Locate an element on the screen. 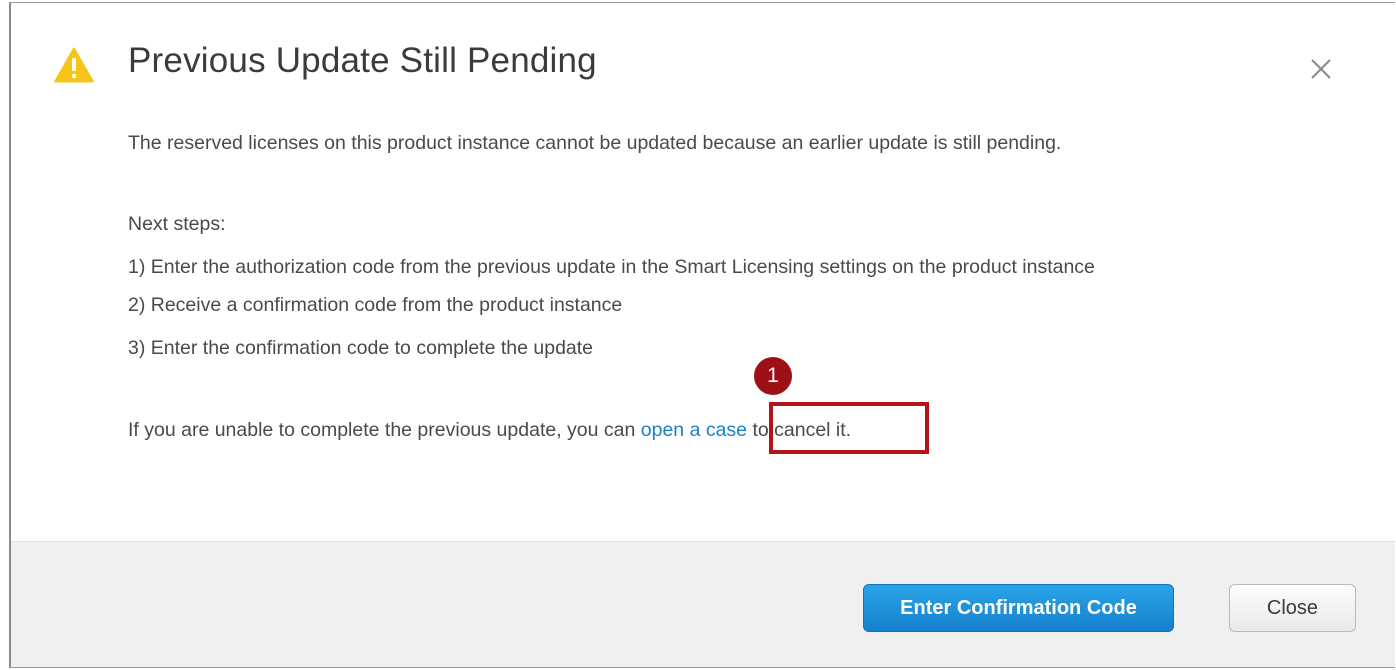 The height and width of the screenshot is (670, 1396). close-button: Close is located at coordinates (1292, 608).